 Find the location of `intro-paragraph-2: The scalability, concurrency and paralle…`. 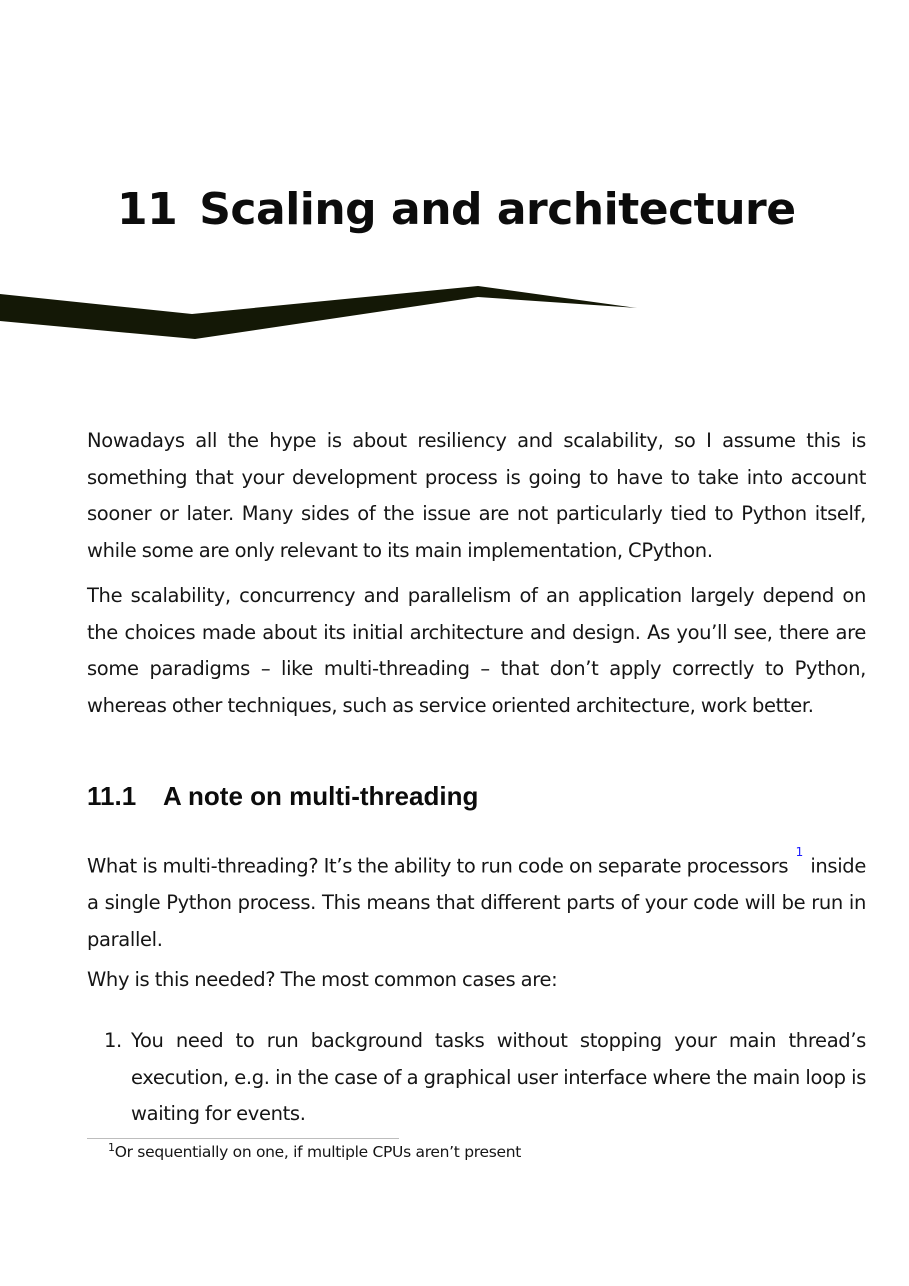

intro-paragraph-2: The scalability, concurrency and paralle… is located at coordinates (476, 650).